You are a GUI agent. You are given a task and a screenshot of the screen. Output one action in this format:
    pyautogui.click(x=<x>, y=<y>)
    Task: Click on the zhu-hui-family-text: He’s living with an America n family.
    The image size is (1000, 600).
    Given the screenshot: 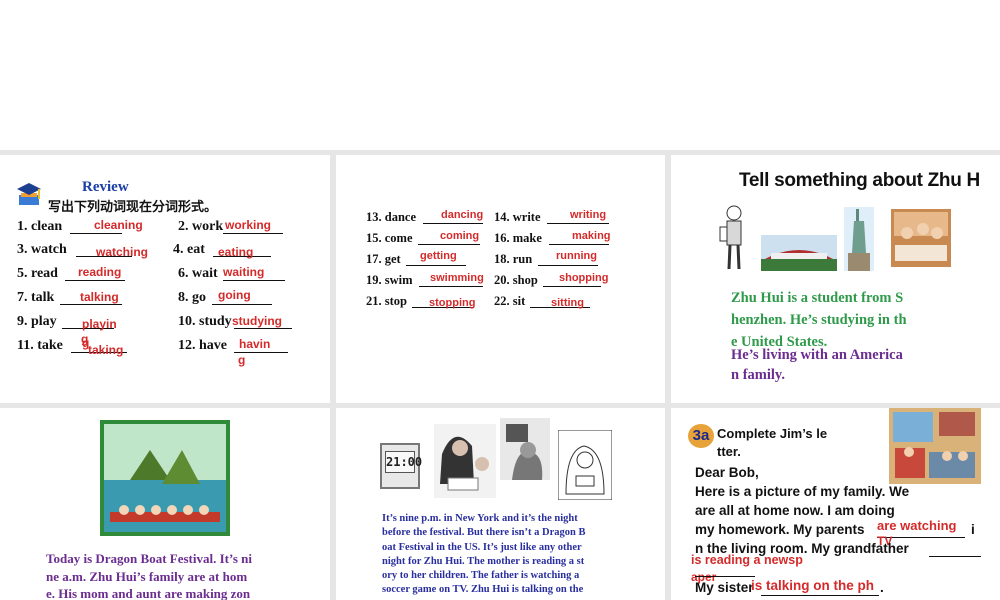 What is the action you would take?
    pyautogui.click(x=833, y=365)
    